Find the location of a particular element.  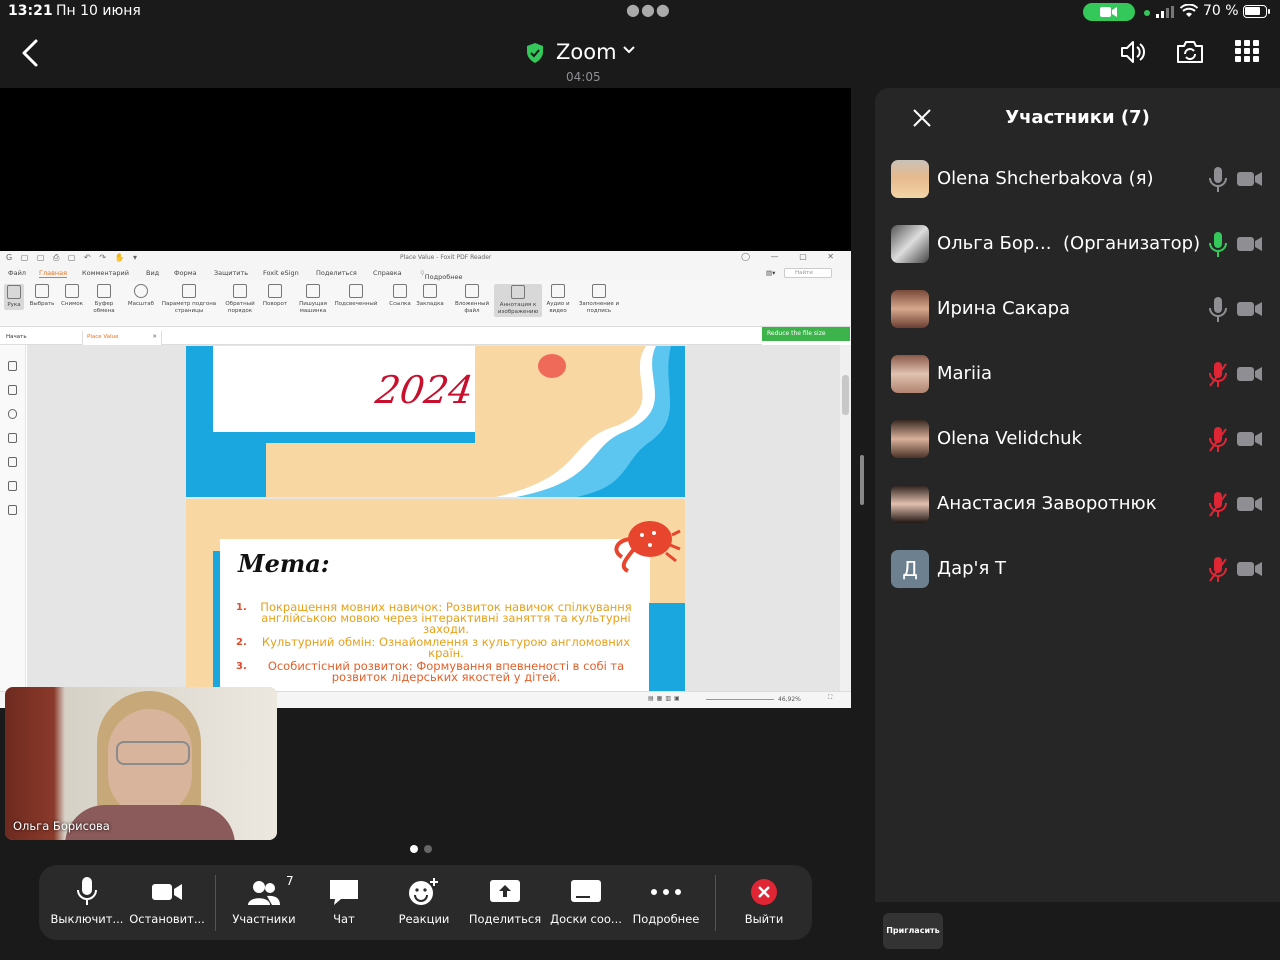

video-camera-icon is located at coordinates (1249, 244).